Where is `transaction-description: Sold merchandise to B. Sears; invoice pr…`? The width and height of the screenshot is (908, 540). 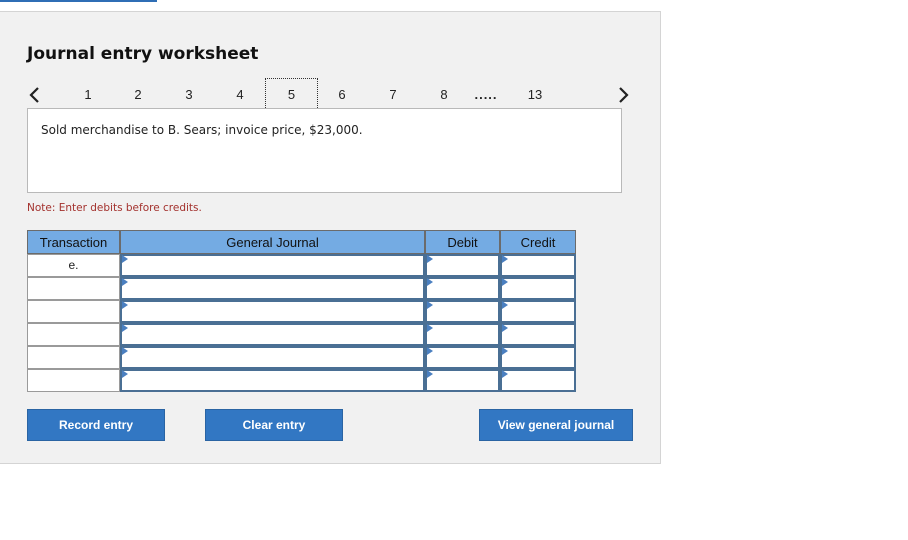 transaction-description: Sold merchandise to B. Sears; invoice pr… is located at coordinates (202, 130).